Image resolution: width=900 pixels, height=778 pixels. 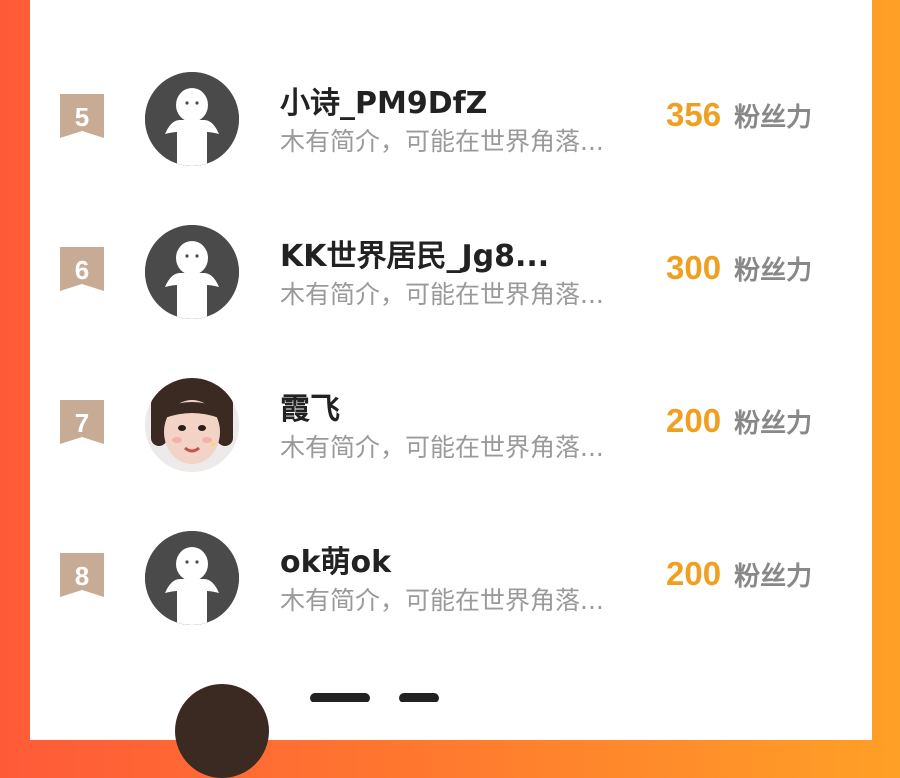 I want to click on child-photo-avatar, so click(x=192, y=425).